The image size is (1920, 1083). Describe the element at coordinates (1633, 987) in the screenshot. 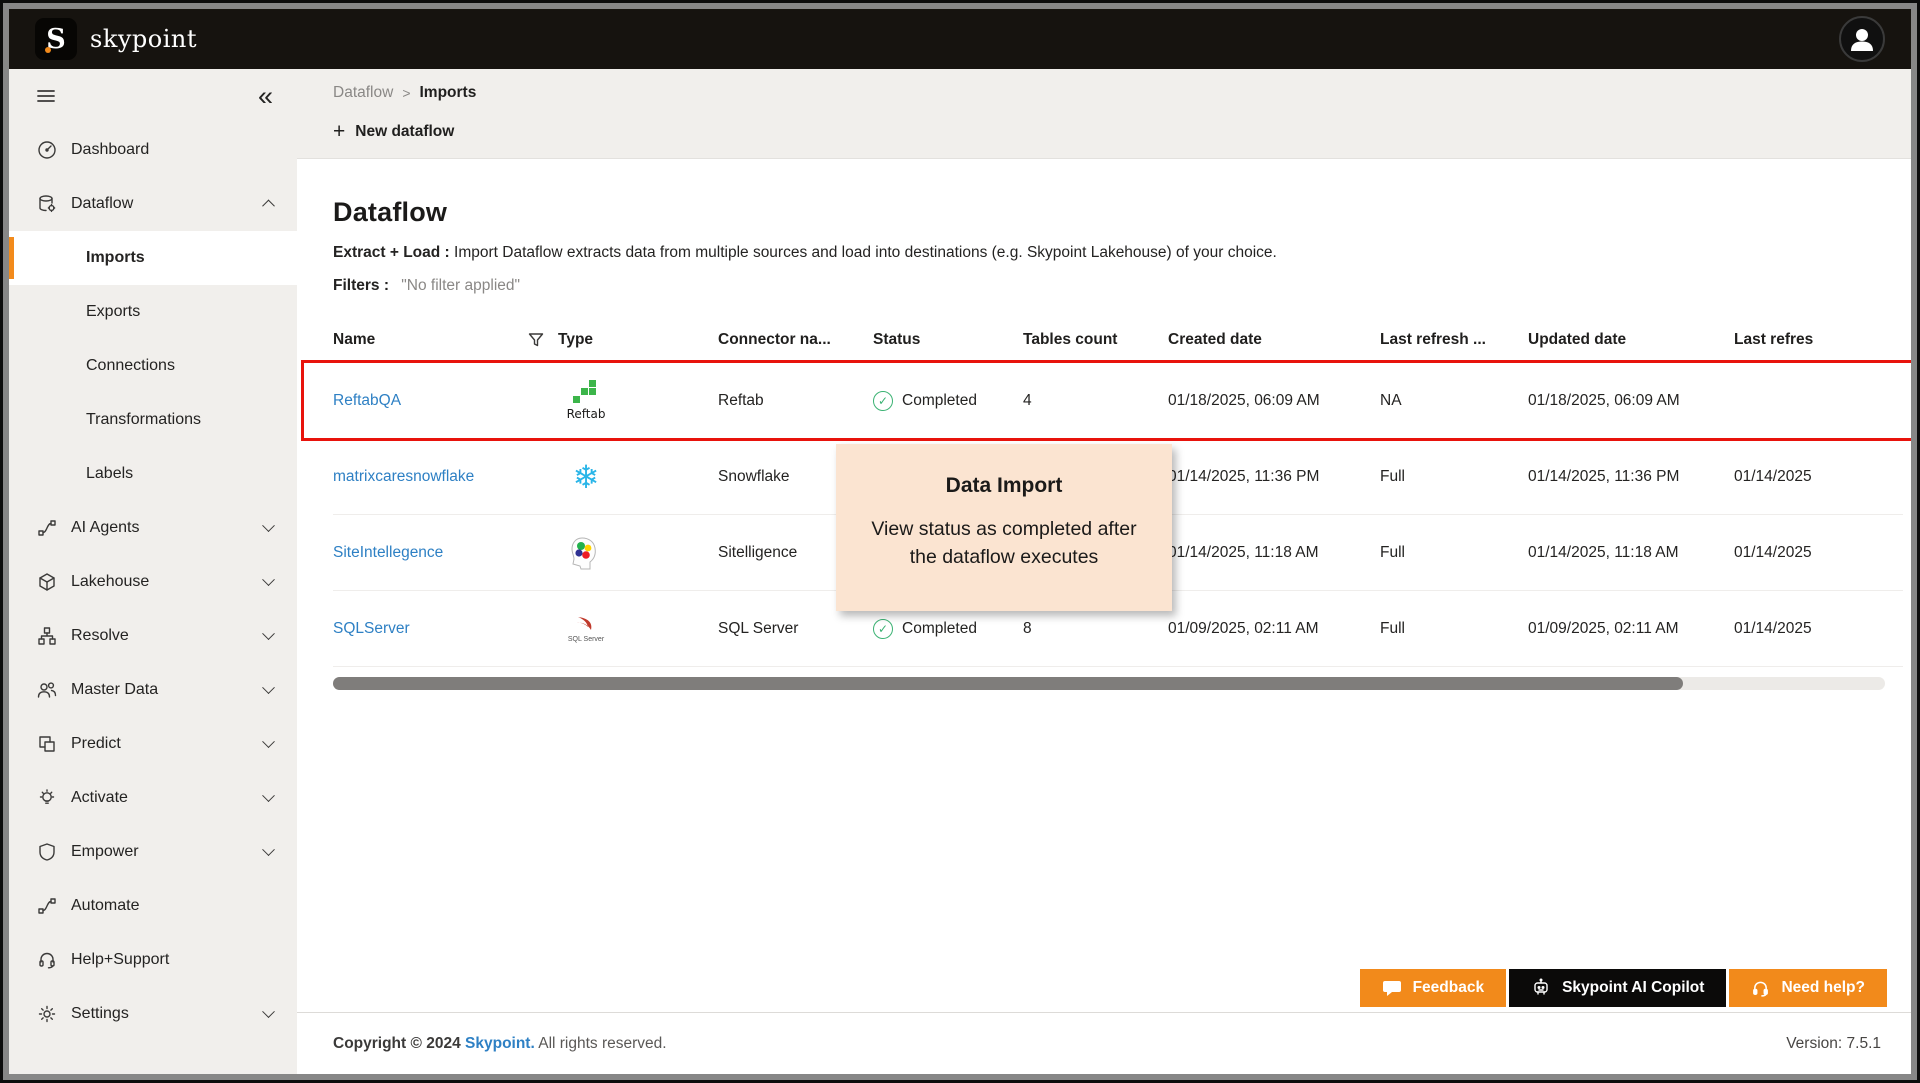

I see `copilot-label: Skypoint AI Copilot` at that location.